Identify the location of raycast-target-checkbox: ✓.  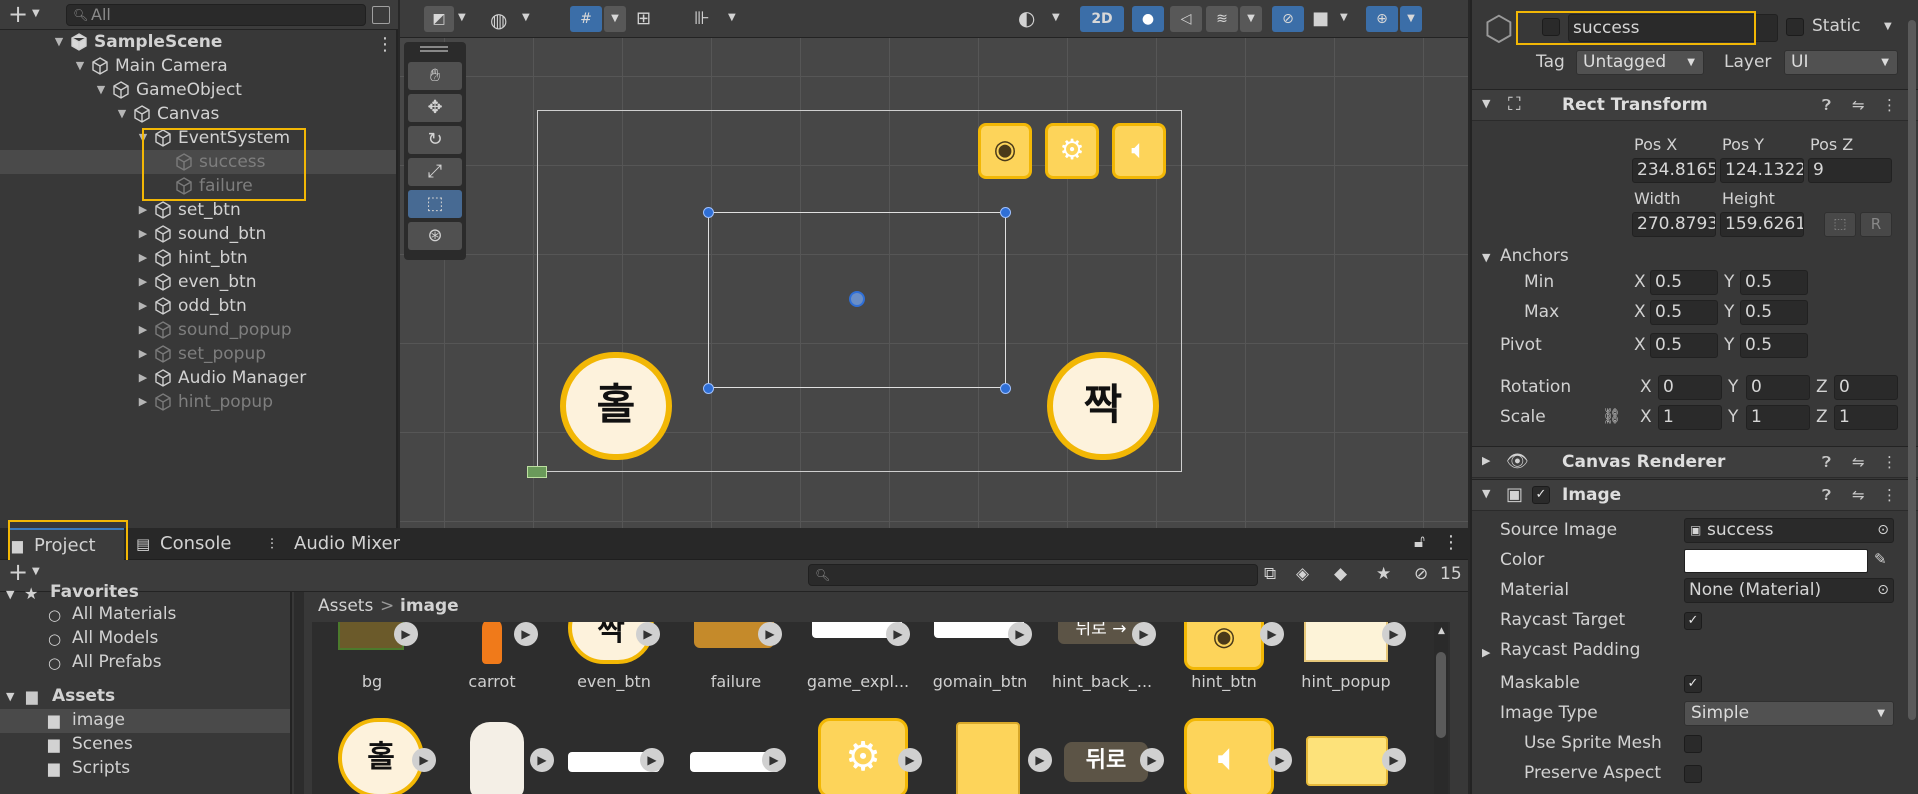
(1693, 621).